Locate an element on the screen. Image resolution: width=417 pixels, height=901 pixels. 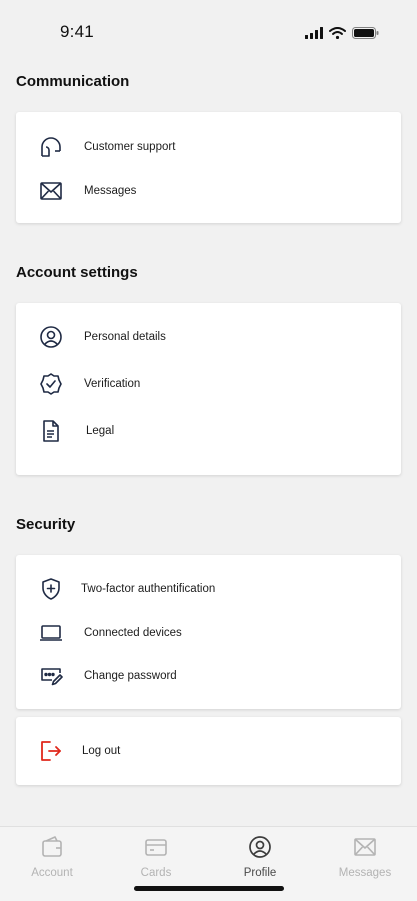
messages-item: Messages is located at coordinates (208, 191).